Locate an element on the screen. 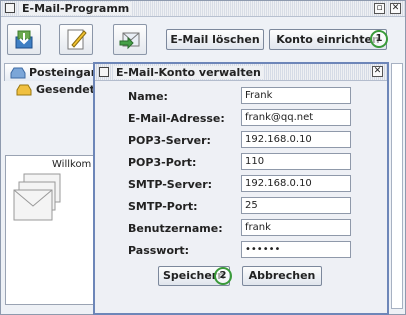 The image size is (406, 315). smtp-port-label: SMTP-Port: is located at coordinates (163, 206).